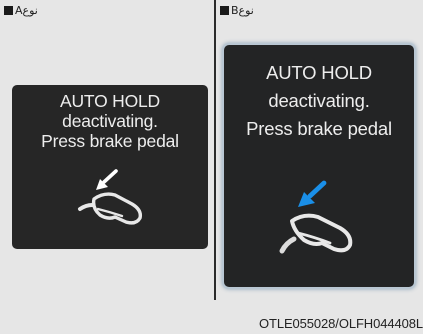 This screenshot has width=423, height=334. What do you see at coordinates (21, 10) in the screenshot?
I see `type-a-label: نوعA` at bounding box center [21, 10].